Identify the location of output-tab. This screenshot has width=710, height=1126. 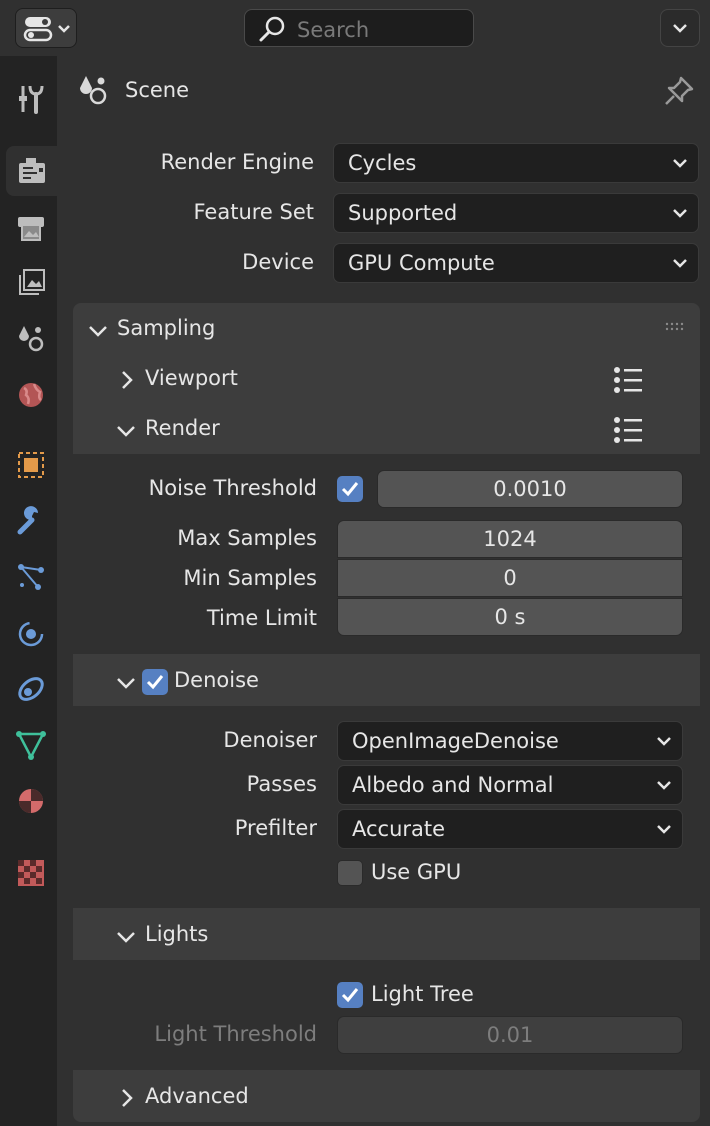
(30, 227).